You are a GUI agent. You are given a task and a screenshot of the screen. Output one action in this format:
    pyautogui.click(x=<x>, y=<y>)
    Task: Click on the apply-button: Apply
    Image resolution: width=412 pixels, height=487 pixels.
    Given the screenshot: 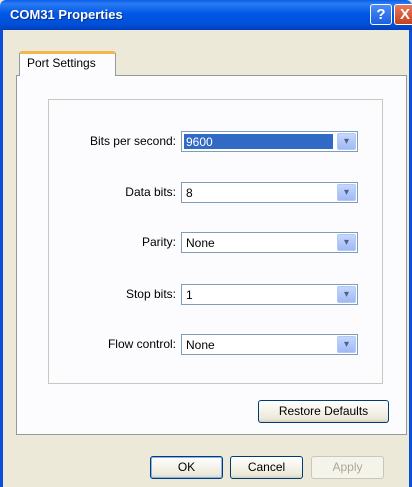 What is the action you would take?
    pyautogui.click(x=347, y=467)
    